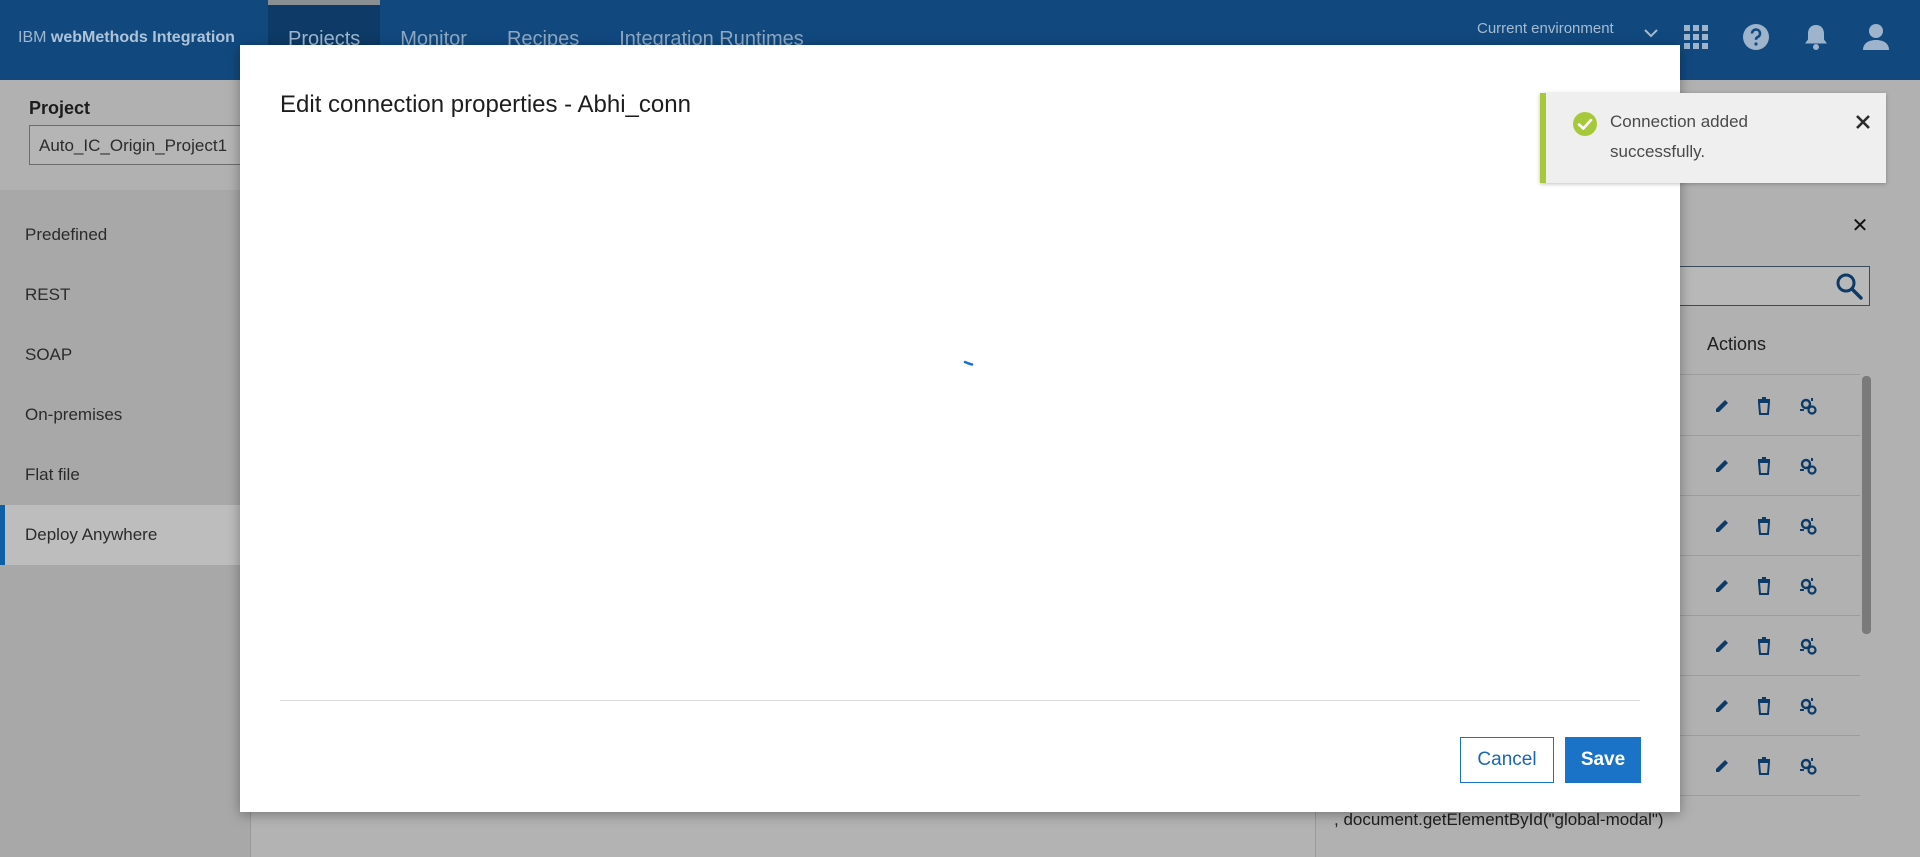  Describe the element at coordinates (125, 355) in the screenshot. I see `sidebar-item-soap: SOAP` at that location.